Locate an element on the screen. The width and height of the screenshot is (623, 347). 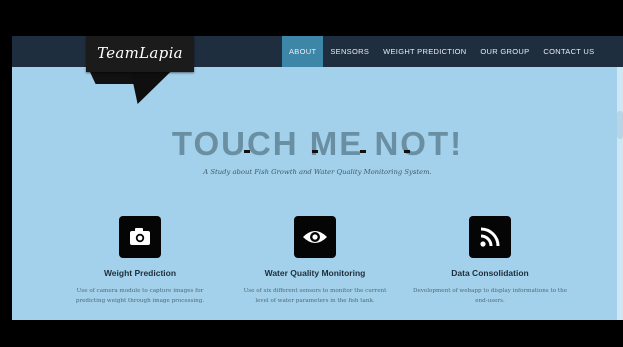
hero-title-artifacts is located at coordinates (317, 155).